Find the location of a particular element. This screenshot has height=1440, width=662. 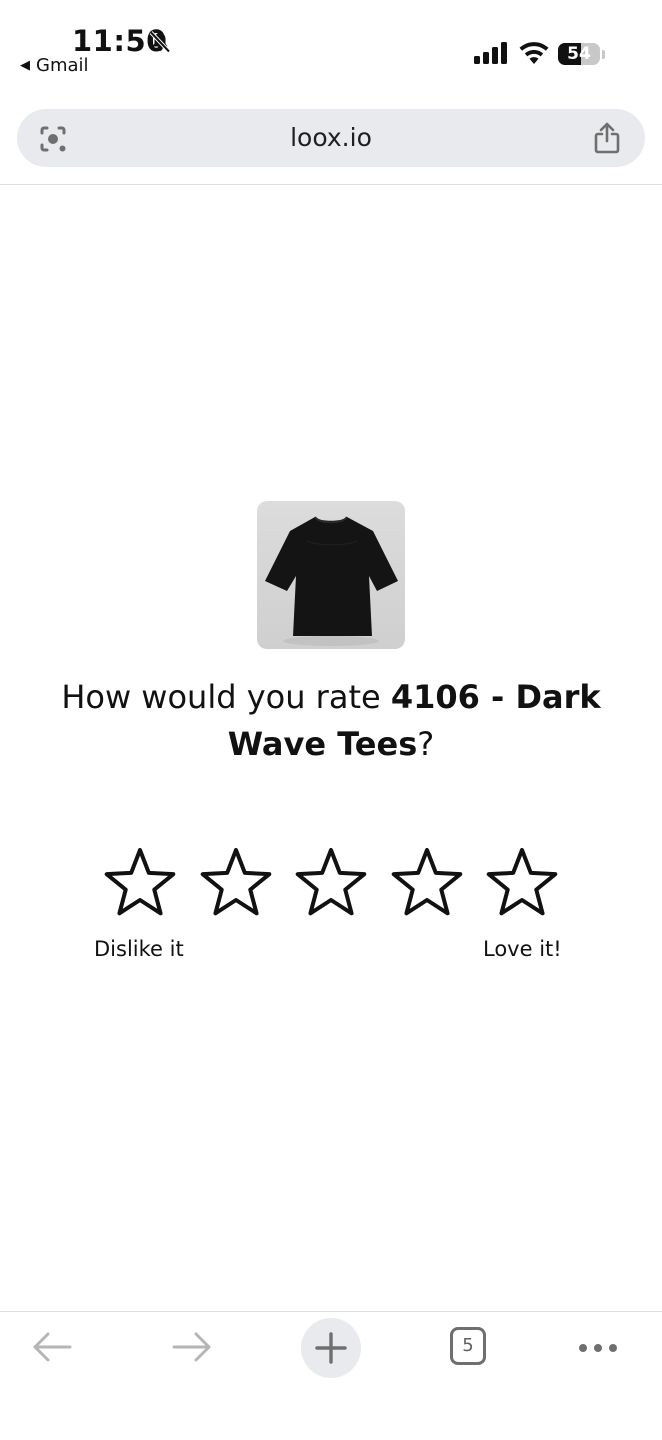

back-triangle-icon: ◀ is located at coordinates (25, 65).